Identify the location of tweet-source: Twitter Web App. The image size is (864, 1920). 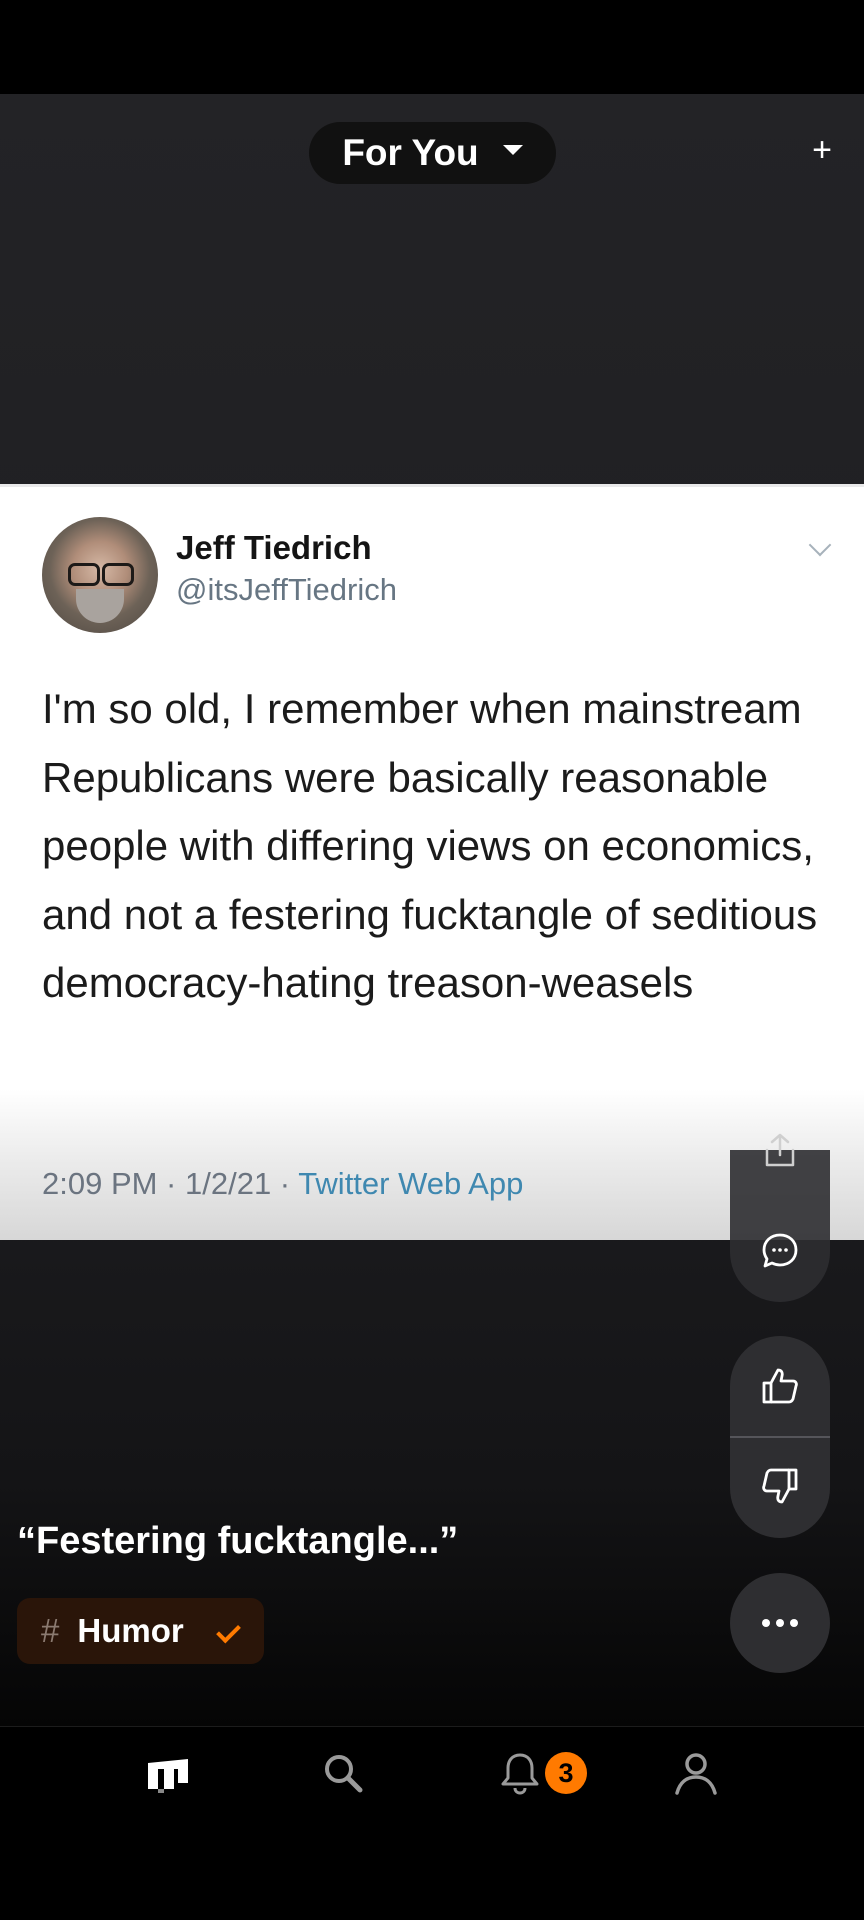
(411, 1183).